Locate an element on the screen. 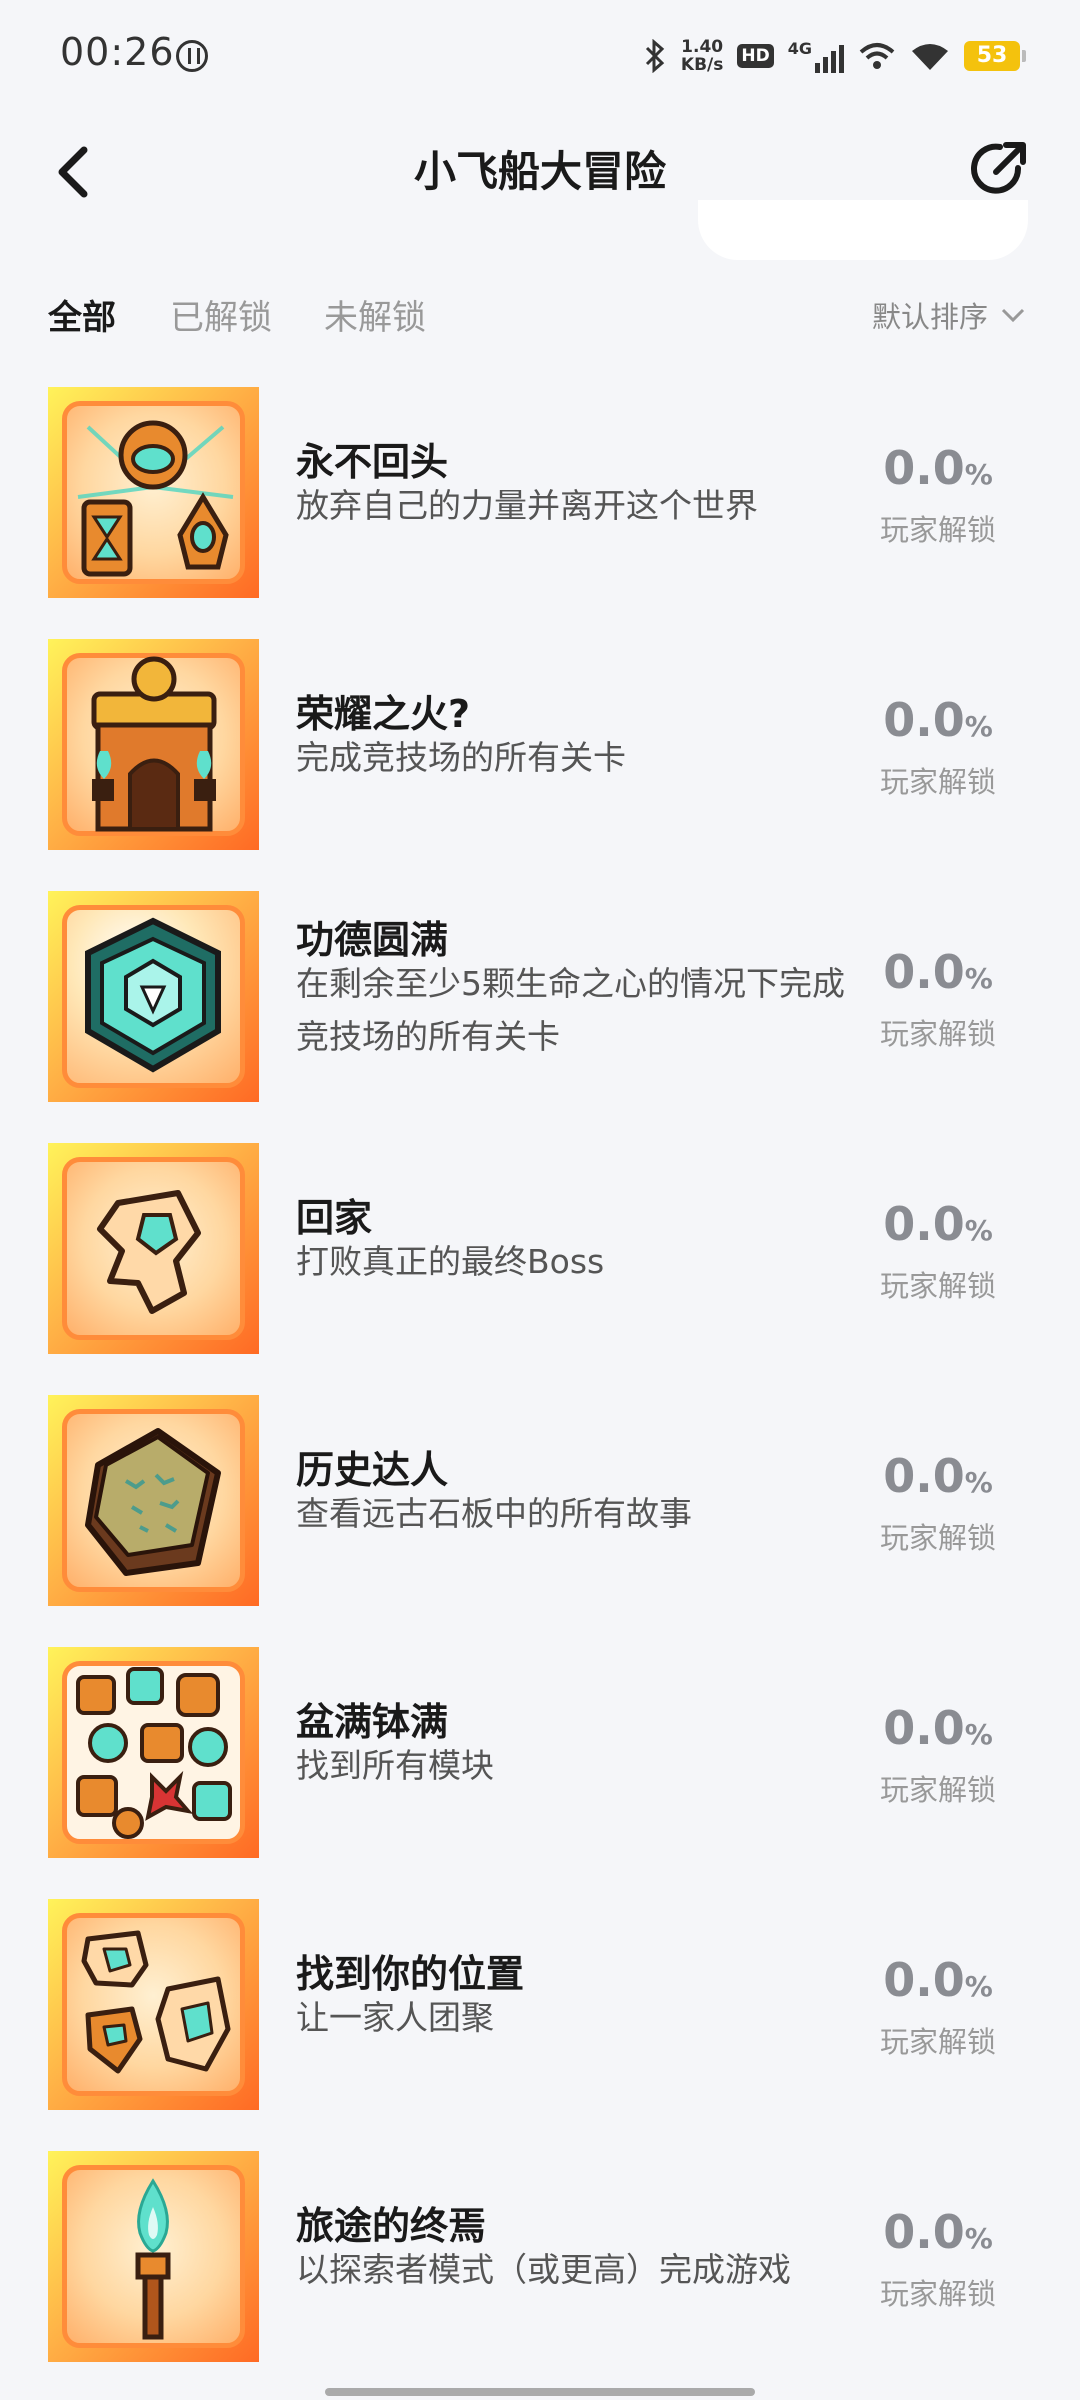  hotspot-icon is located at coordinates (877, 56).